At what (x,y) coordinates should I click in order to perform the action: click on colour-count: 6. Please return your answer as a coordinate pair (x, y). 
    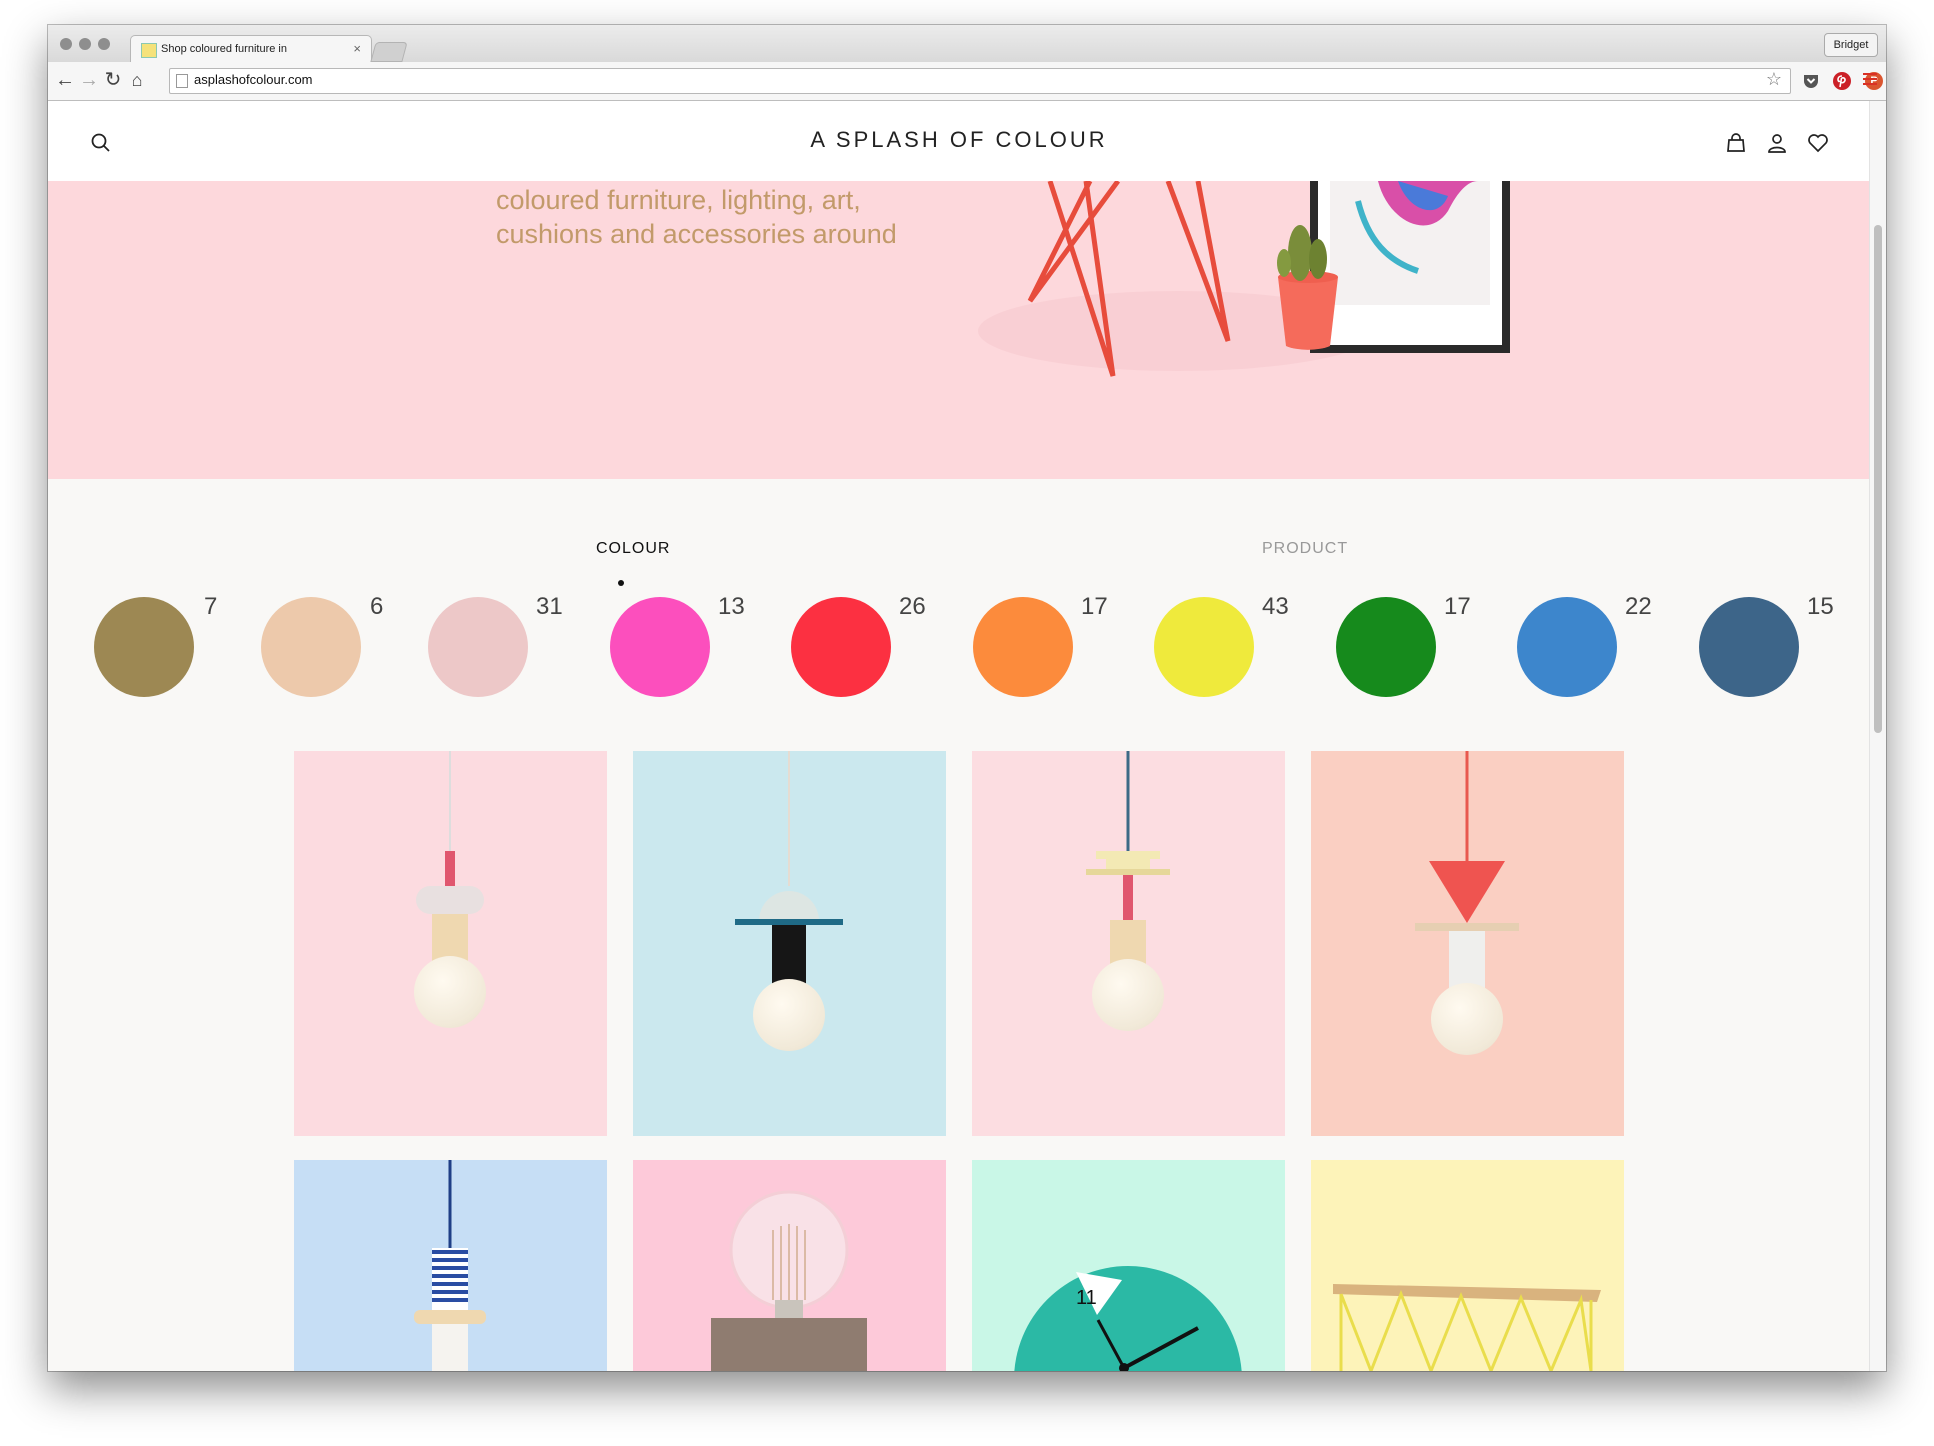
    Looking at the image, I should click on (377, 606).